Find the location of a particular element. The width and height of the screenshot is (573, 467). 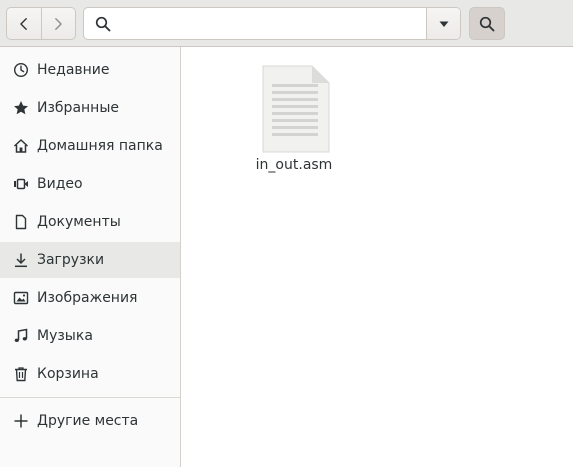

file-name: in_out.asm is located at coordinates (294, 165).